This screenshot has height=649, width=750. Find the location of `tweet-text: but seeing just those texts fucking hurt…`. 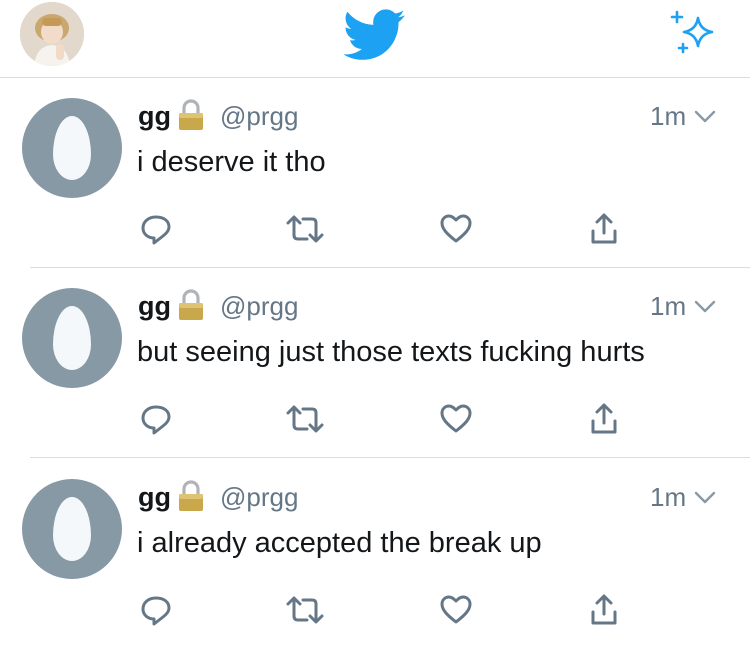

tweet-text: but seeing just those texts fucking hurt… is located at coordinates (391, 352).